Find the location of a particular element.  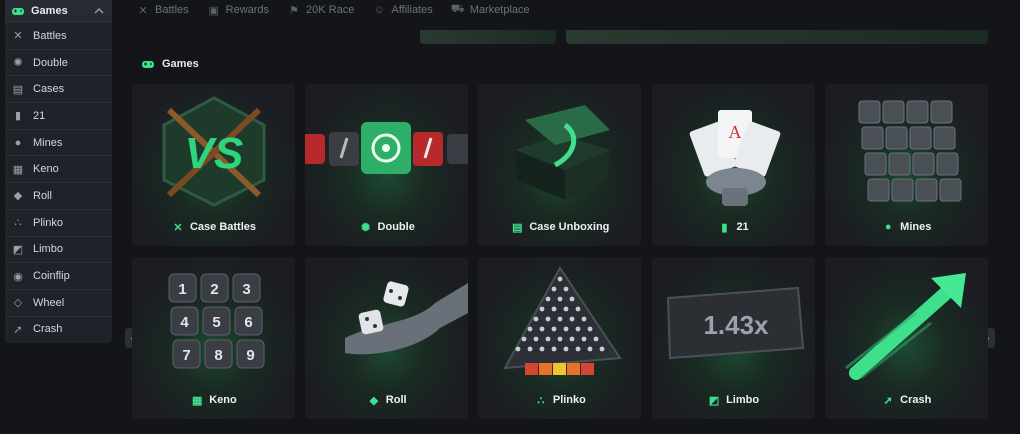

game-card-limbo: 1.43x ◩ Limbo is located at coordinates (733, 338).